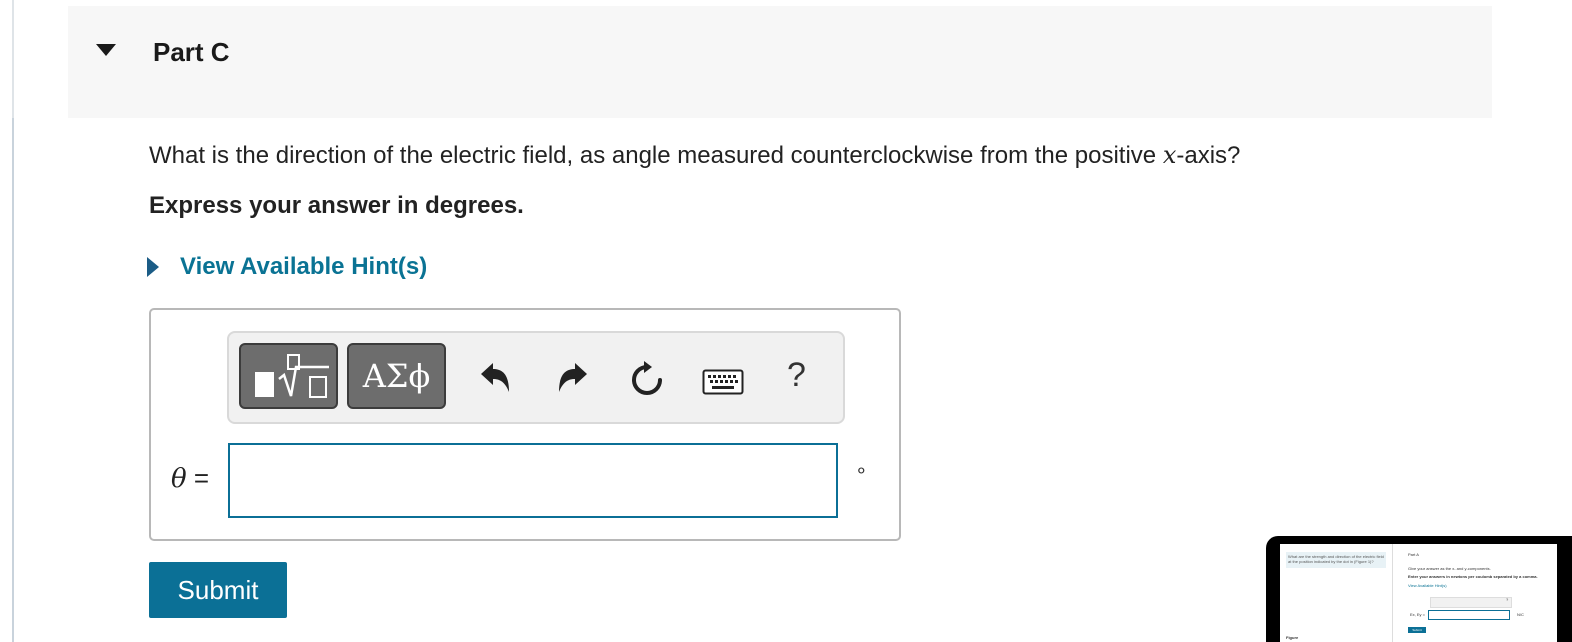  Describe the element at coordinates (304, 266) in the screenshot. I see `view-hints-label: View Available Hint(s)` at that location.